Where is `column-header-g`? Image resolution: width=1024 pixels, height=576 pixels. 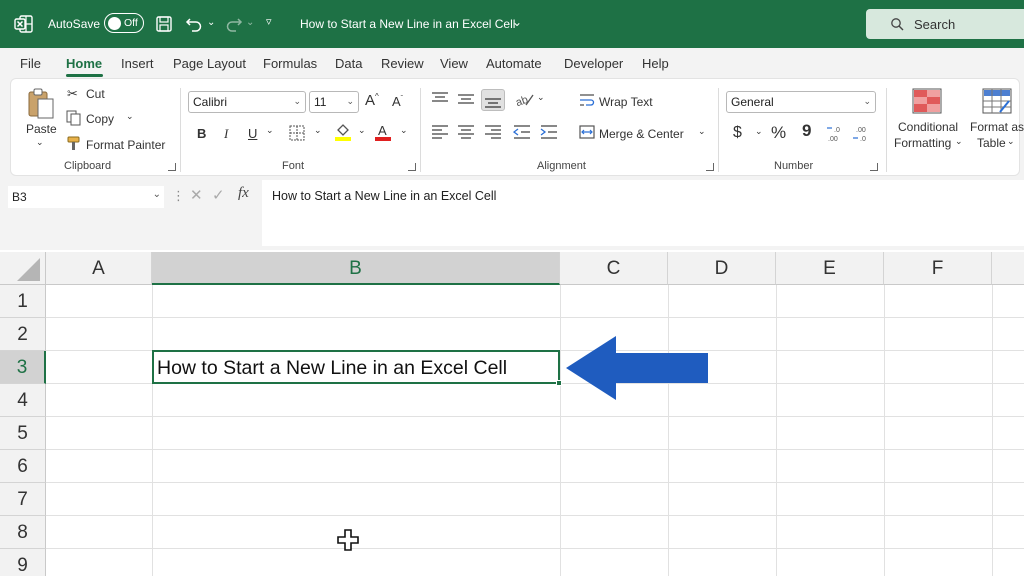 column-header-g is located at coordinates (1008, 268).